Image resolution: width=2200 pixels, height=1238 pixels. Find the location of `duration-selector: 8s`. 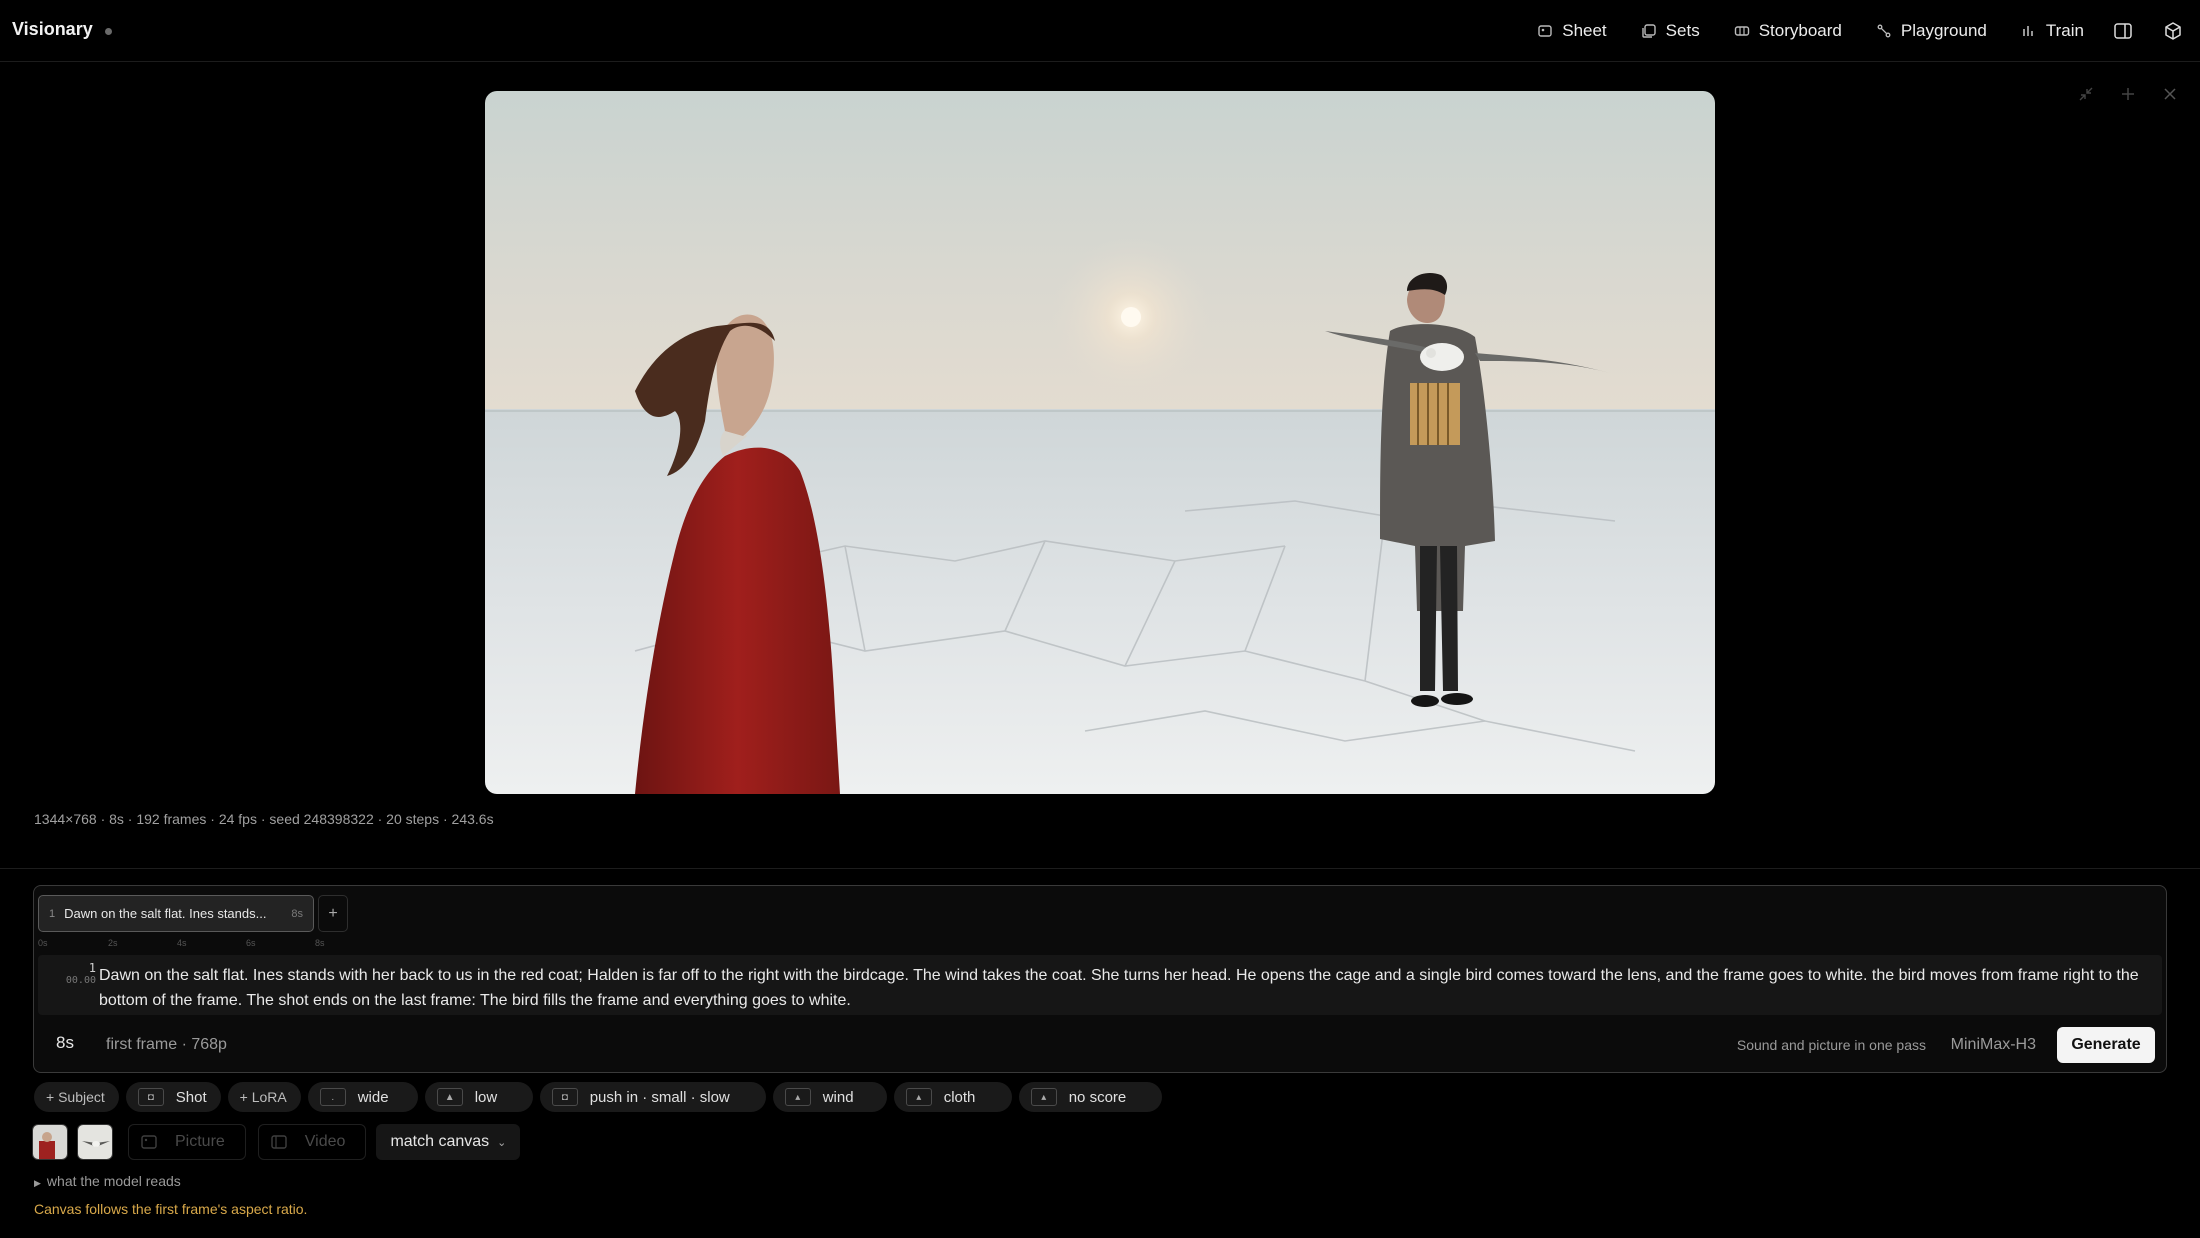

duration-selector: 8s is located at coordinates (65, 1043).